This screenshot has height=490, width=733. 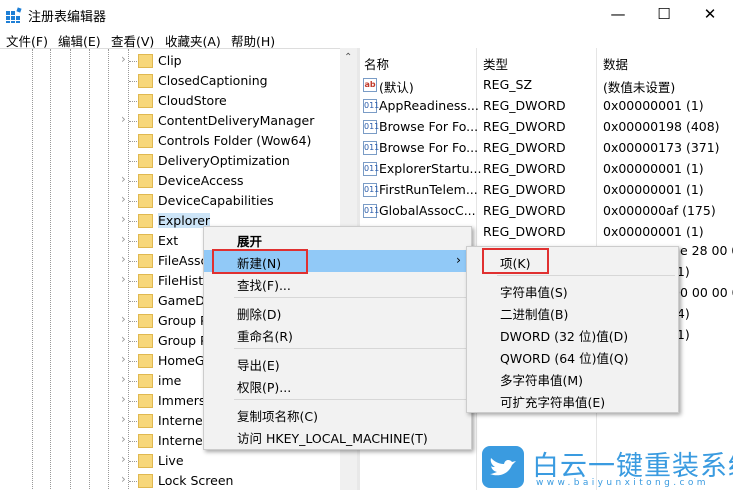 I want to click on bird-logo-icon, so click(x=503, y=467).